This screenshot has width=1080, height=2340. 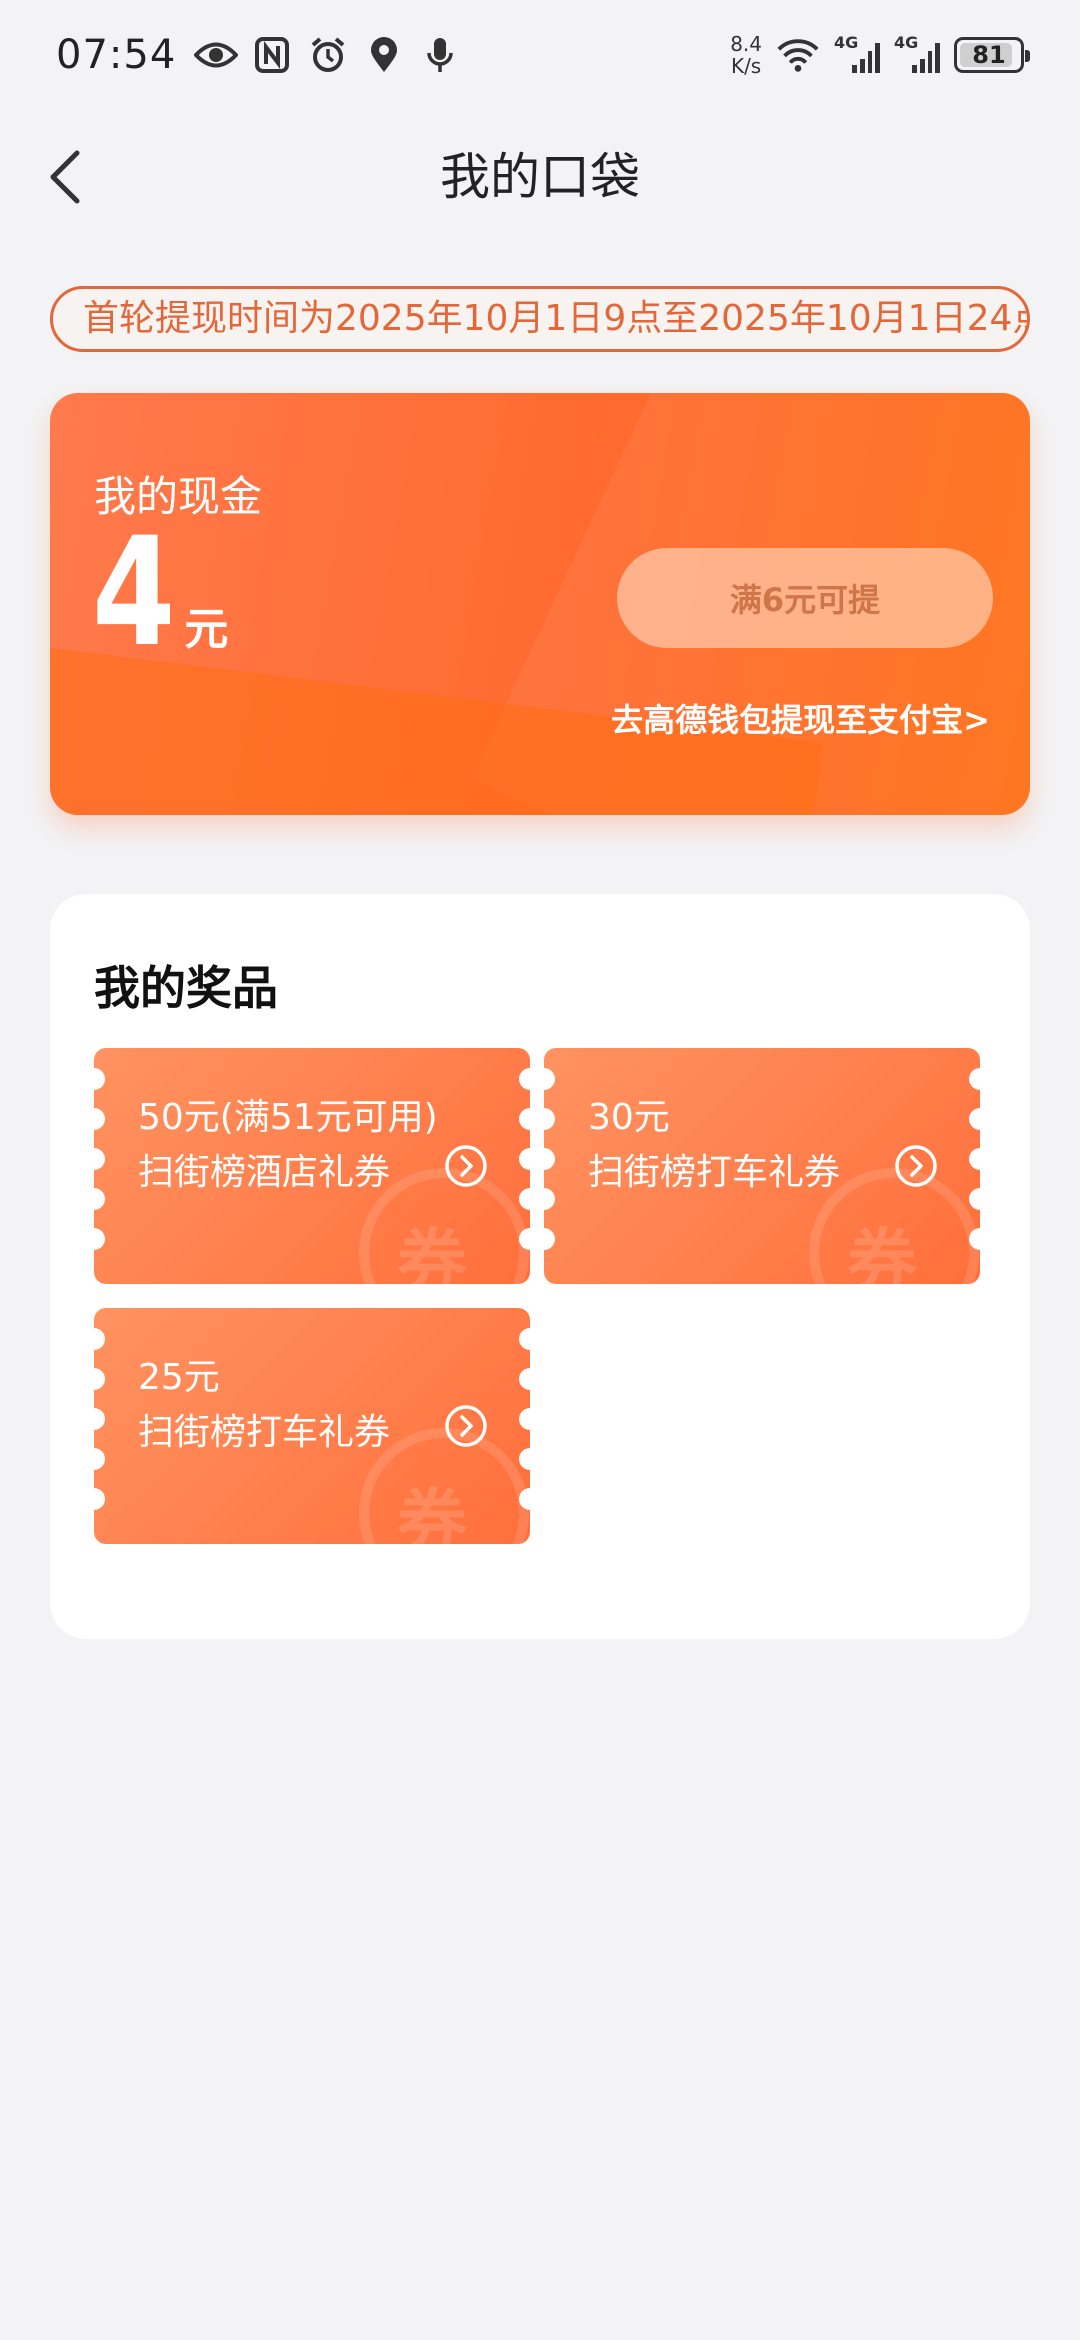 I want to click on net-speed-unit: K/s, so click(x=746, y=66).